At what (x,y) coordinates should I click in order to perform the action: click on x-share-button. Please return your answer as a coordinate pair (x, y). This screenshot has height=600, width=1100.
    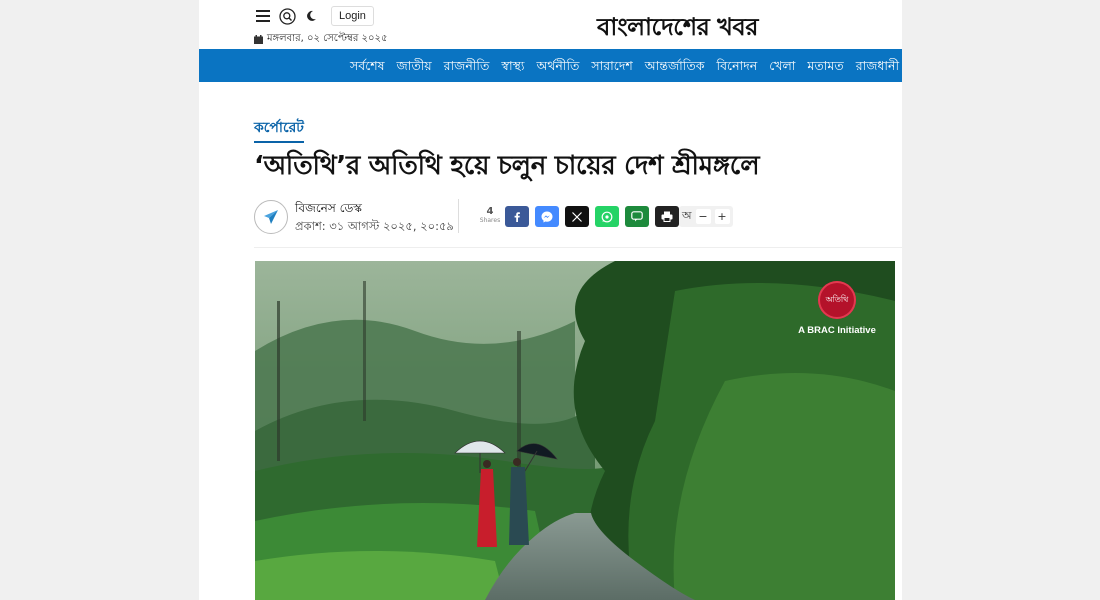
    Looking at the image, I should click on (577, 216).